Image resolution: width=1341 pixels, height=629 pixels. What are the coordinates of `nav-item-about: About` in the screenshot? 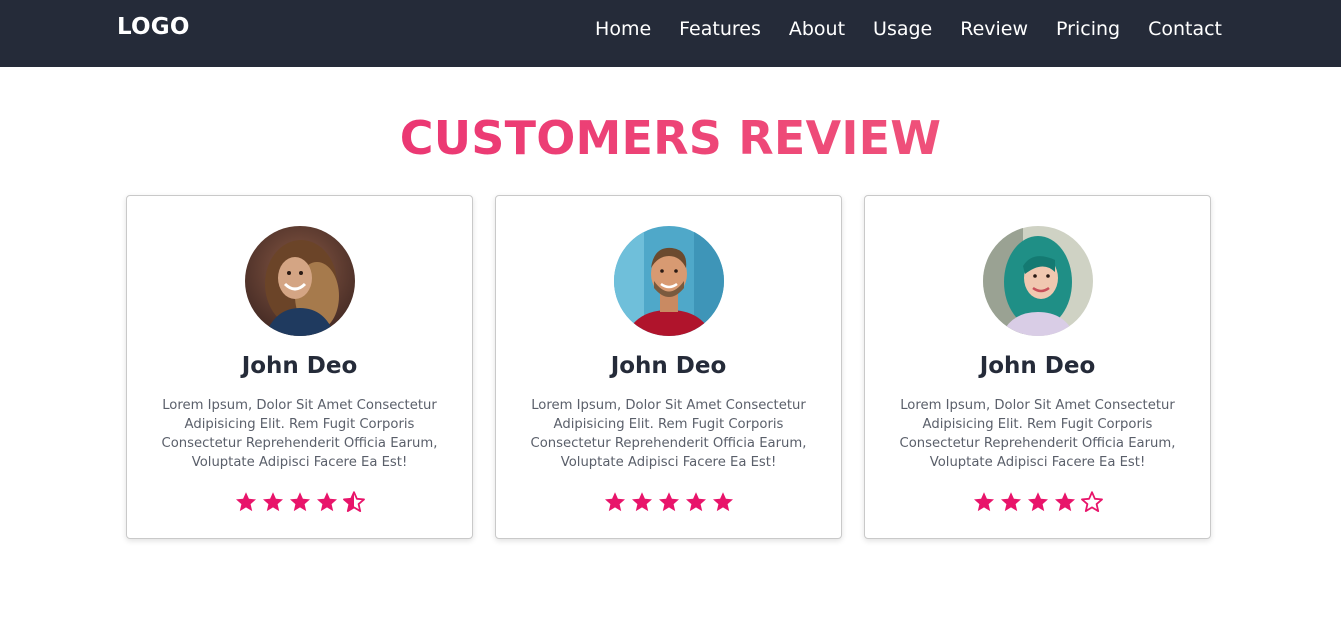 It's located at (817, 29).